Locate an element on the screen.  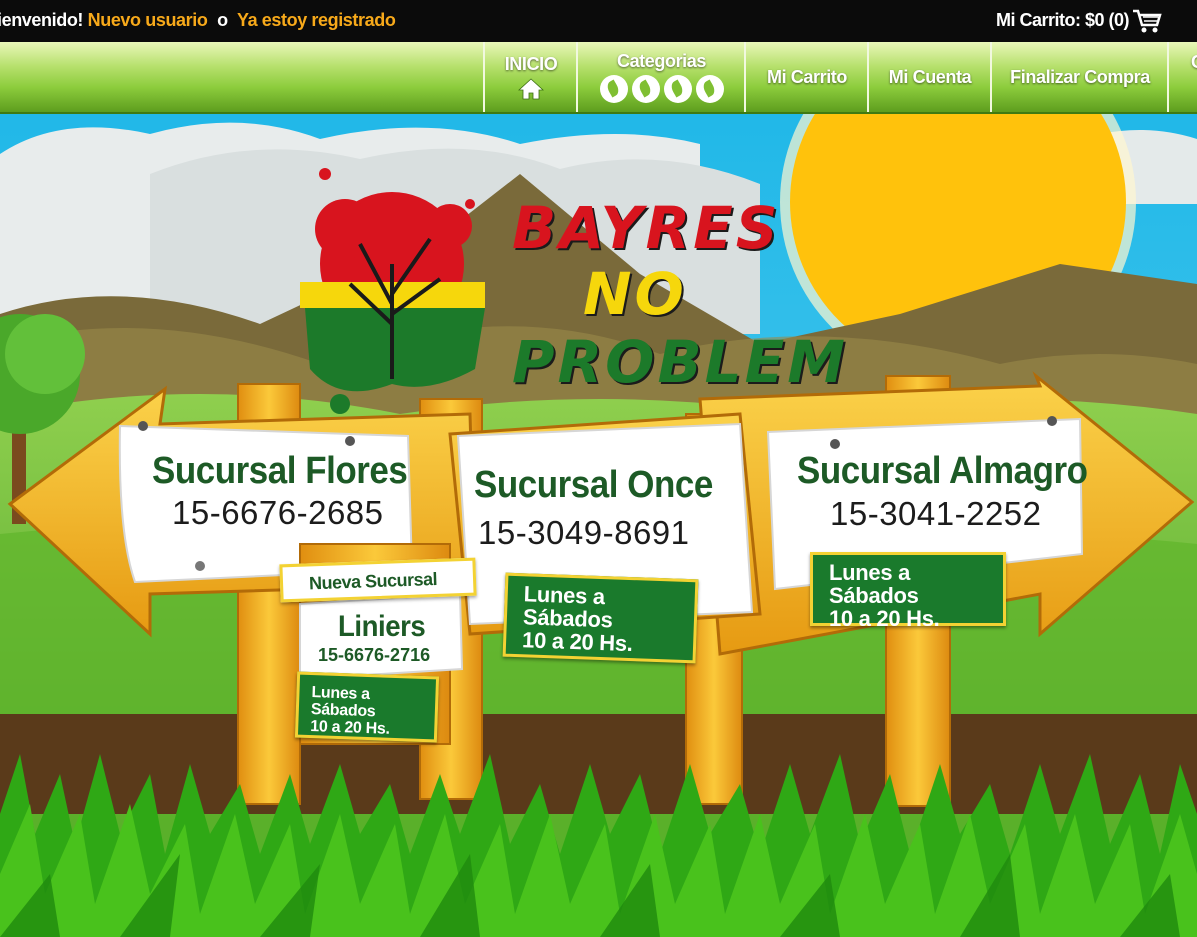
nav-categories-label: Categorias is located at coordinates (661, 61).